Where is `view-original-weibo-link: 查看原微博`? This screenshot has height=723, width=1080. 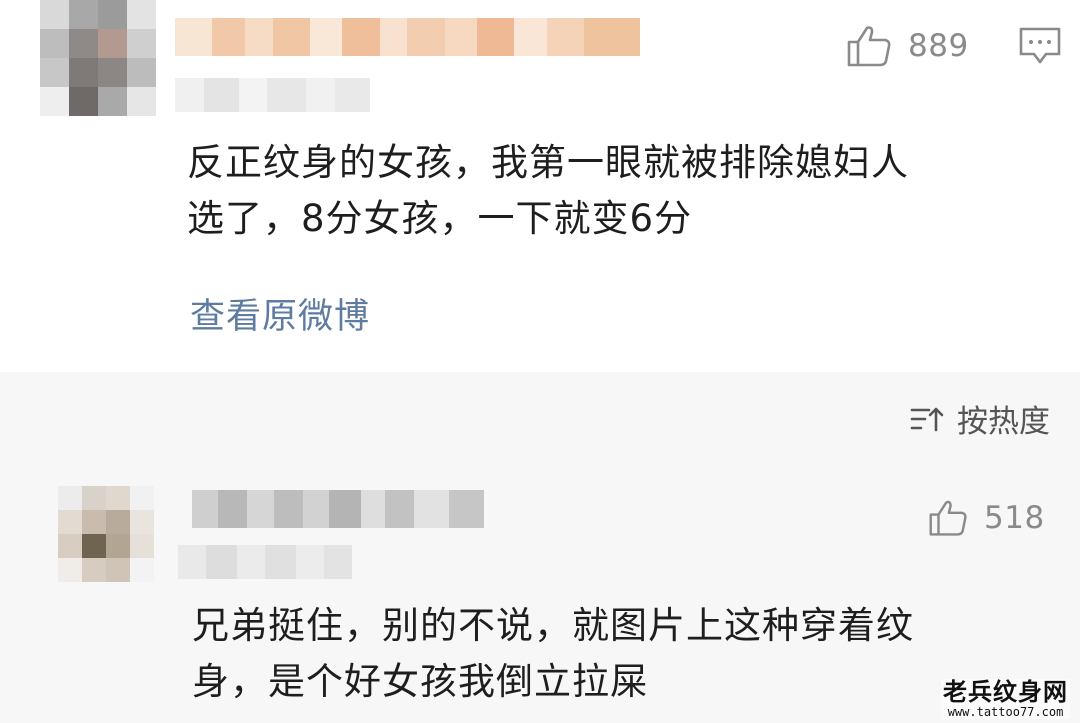 view-original-weibo-link: 查看原微博 is located at coordinates (280, 313).